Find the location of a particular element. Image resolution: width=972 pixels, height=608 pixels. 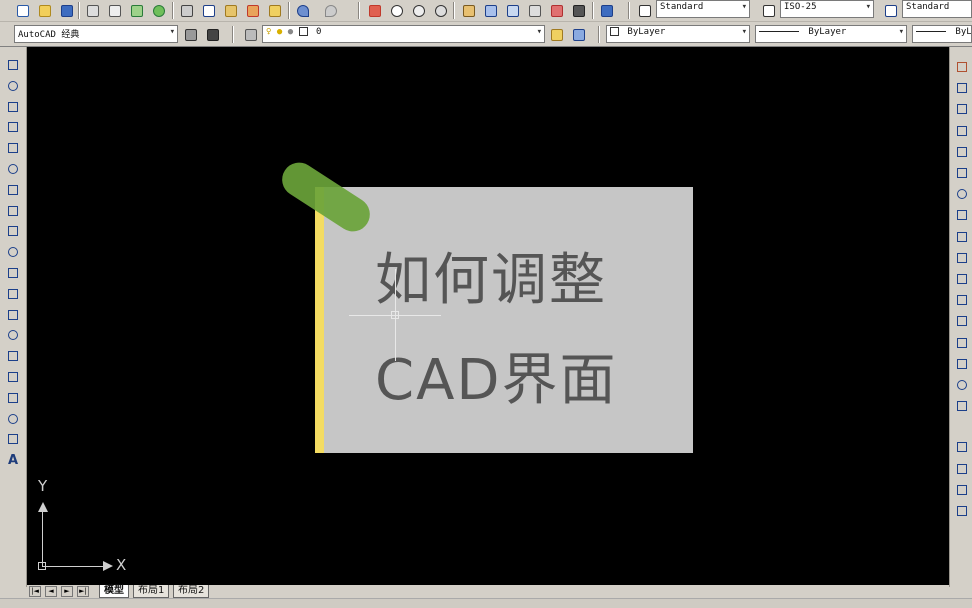

table-style-icon is located at coordinates (890, 10).